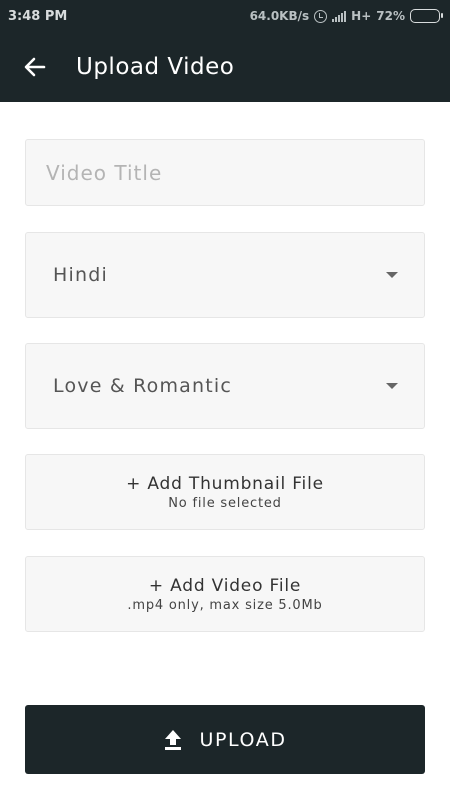 The width and height of the screenshot is (450, 800). I want to click on status-bar: 3:48 PM 64.0KB/s H+ 72%, so click(225, 16).